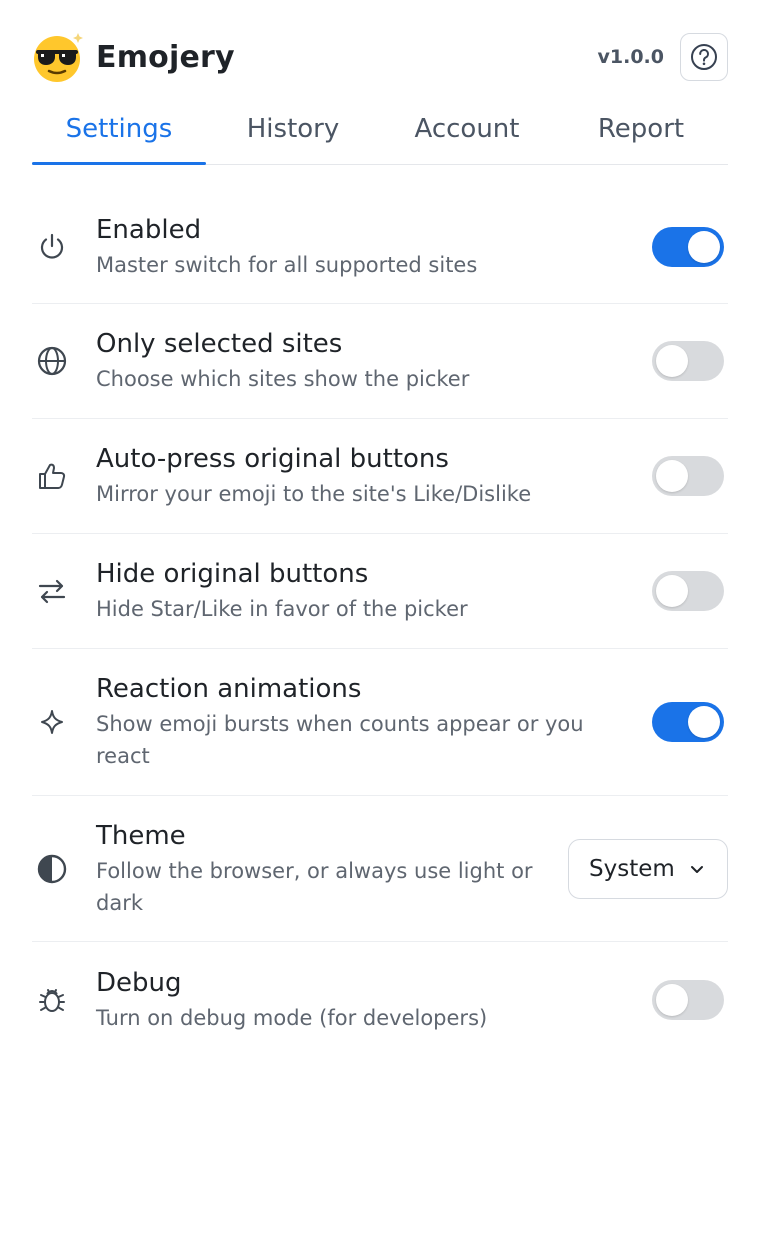 The image size is (760, 1240). Describe the element at coordinates (139, 983) in the screenshot. I see `setting-title: Debug` at that location.